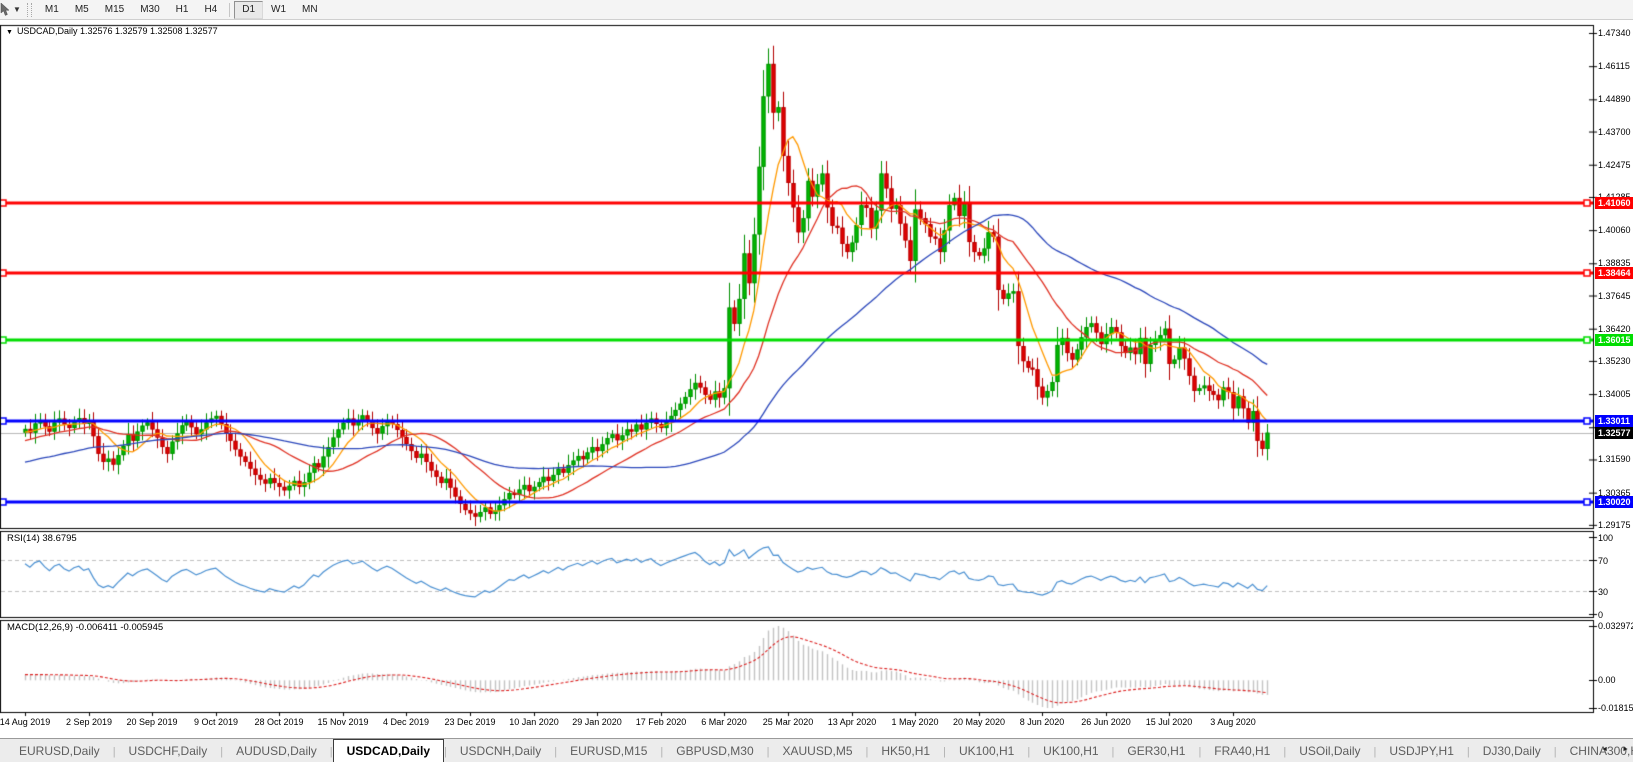 Image resolution: width=1633 pixels, height=762 pixels. Describe the element at coordinates (210, 10) in the screenshot. I see `timeframe-button-h4: H4` at that location.